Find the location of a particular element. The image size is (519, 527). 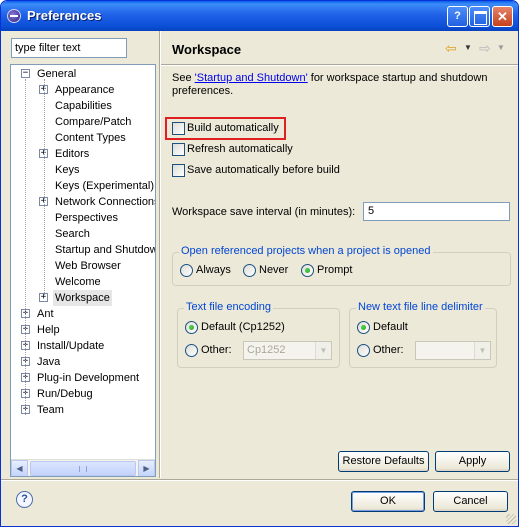

restore-defaults-button: Restore Defaults is located at coordinates (383, 461).